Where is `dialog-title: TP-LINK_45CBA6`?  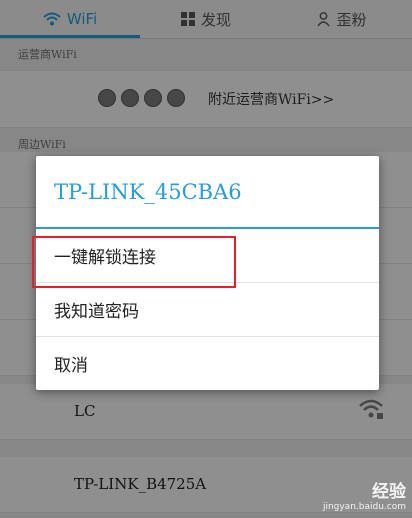
dialog-title: TP-LINK_45CBA6 is located at coordinates (148, 192).